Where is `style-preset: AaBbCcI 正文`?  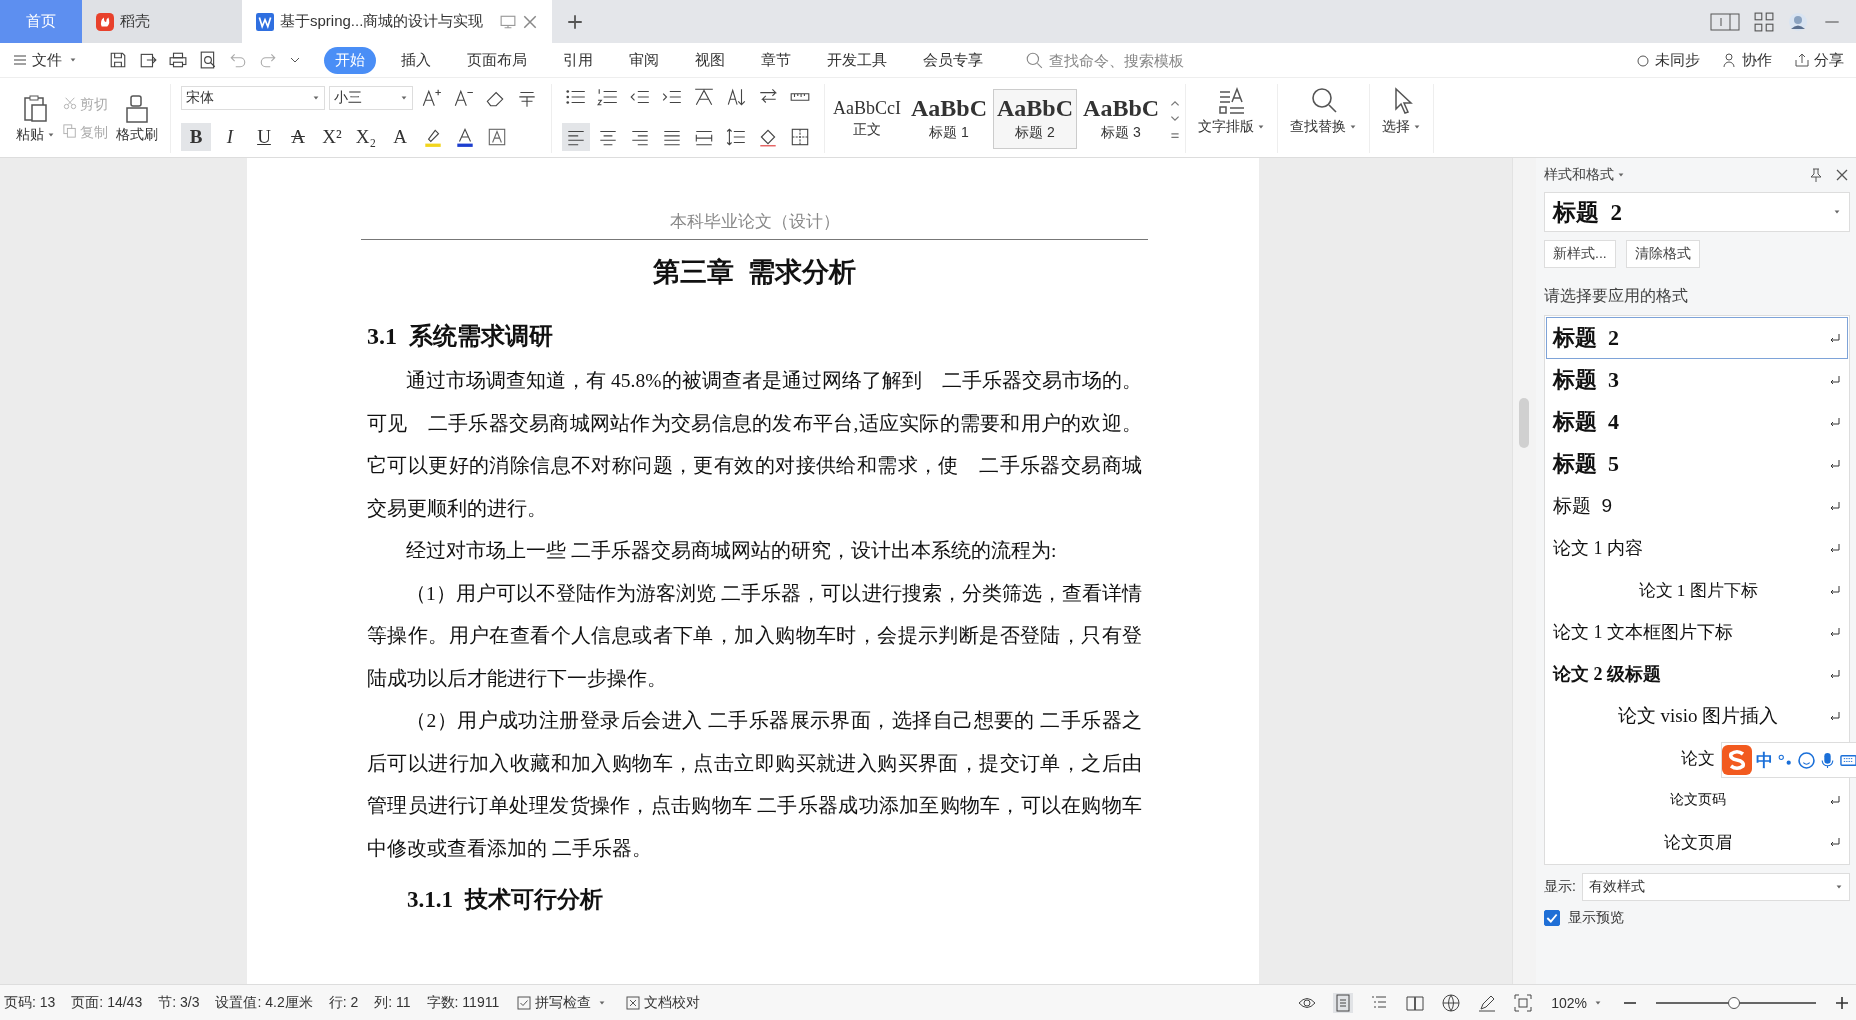
style-preset: AaBbCcI 正文 is located at coordinates (867, 118).